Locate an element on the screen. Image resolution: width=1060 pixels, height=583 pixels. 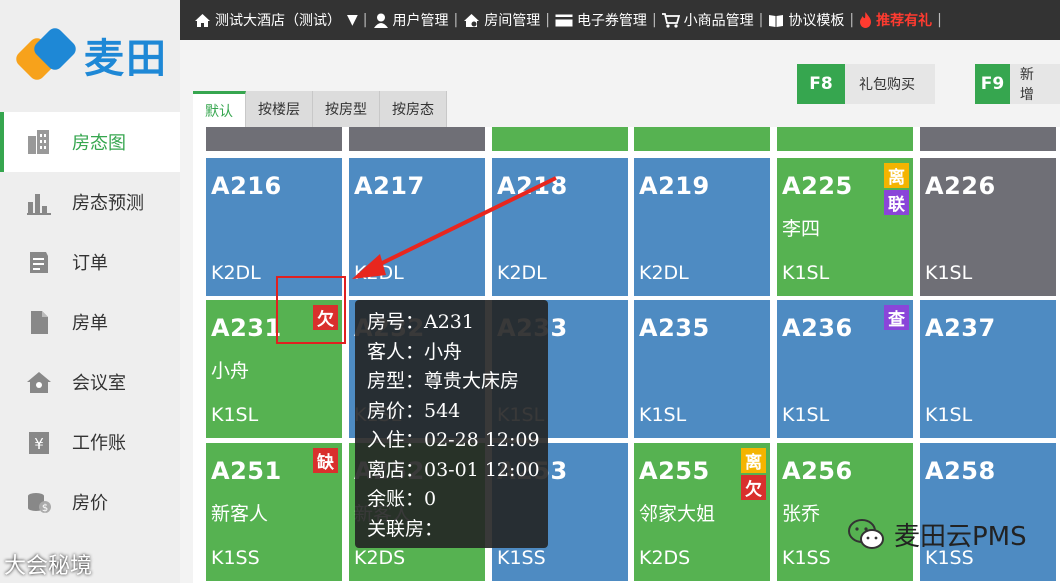
status-badge: 欠 is located at coordinates (753, 487).